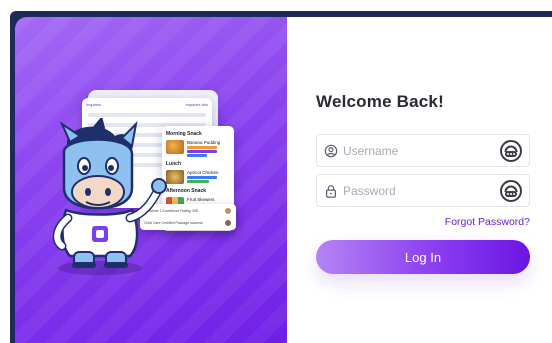  Describe the element at coordinates (201, 199) in the screenshot. I see `menu-item-name: Fruit Skewers` at that location.